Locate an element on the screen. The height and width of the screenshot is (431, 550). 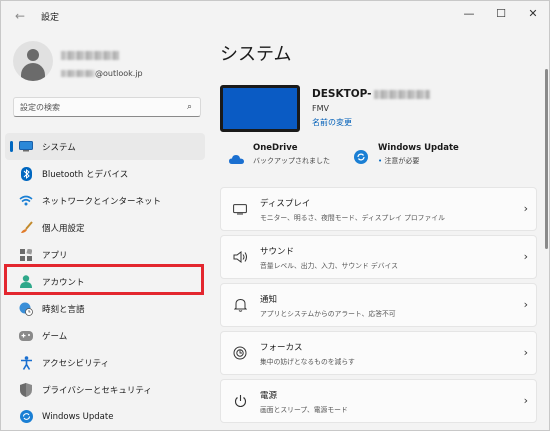
setting-text: 電源 画面とスリープ、電源モード is located at coordinates (304, 401).